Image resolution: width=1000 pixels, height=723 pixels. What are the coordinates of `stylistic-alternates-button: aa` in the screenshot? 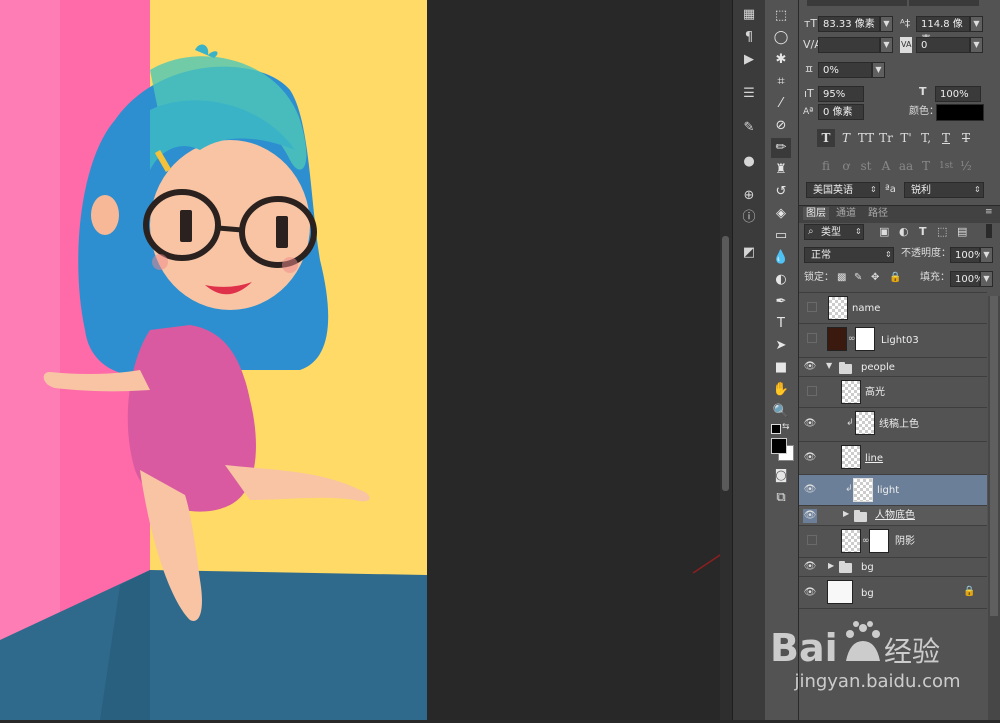 It's located at (906, 166).